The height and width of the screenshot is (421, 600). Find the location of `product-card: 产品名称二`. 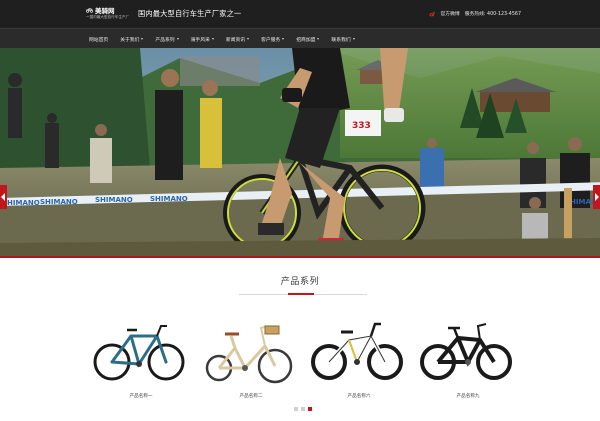

product-card: 产品名称二 is located at coordinates (251, 361).